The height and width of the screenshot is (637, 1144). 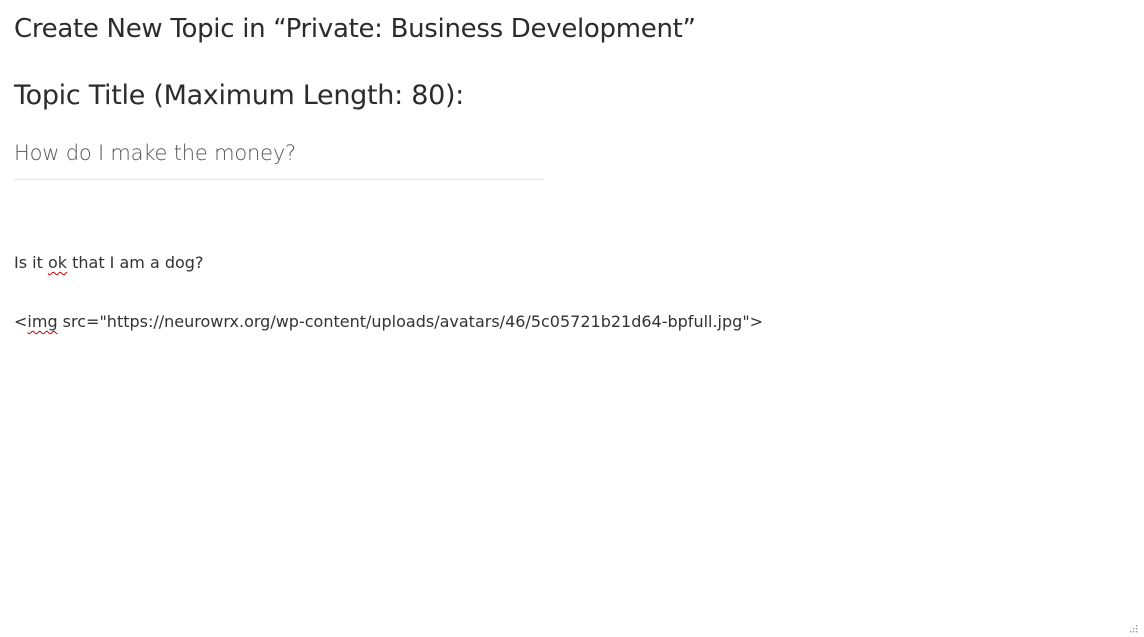 What do you see at coordinates (42, 321) in the screenshot?
I see `misspelled-word: img` at bounding box center [42, 321].